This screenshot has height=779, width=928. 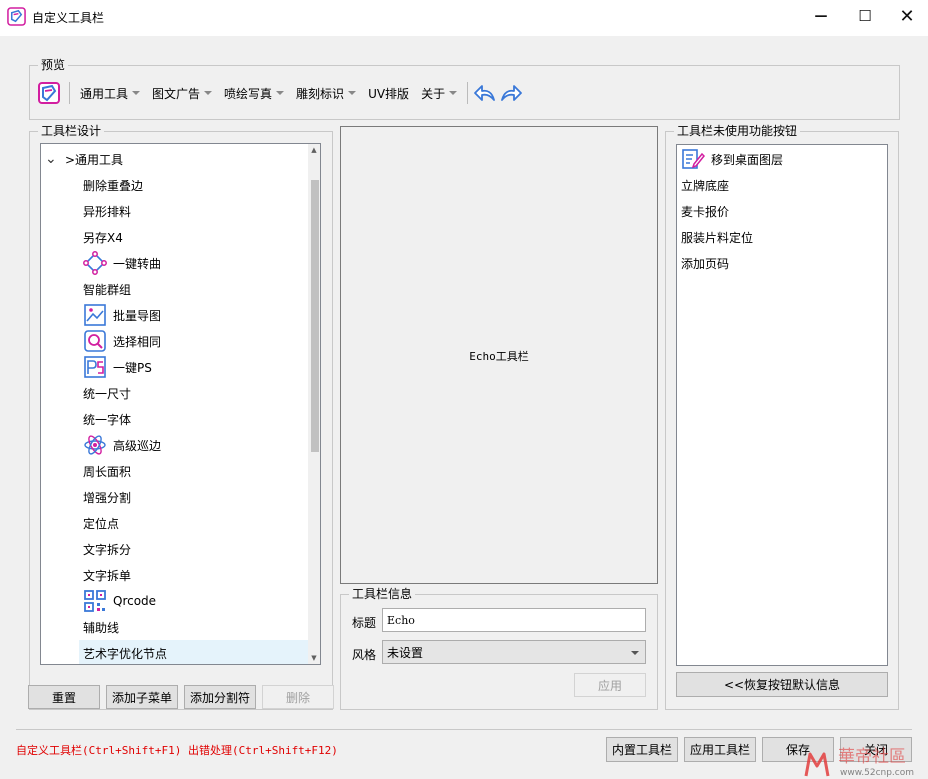 I want to click on unused-item: 移到桌面图层, so click(x=732, y=159).